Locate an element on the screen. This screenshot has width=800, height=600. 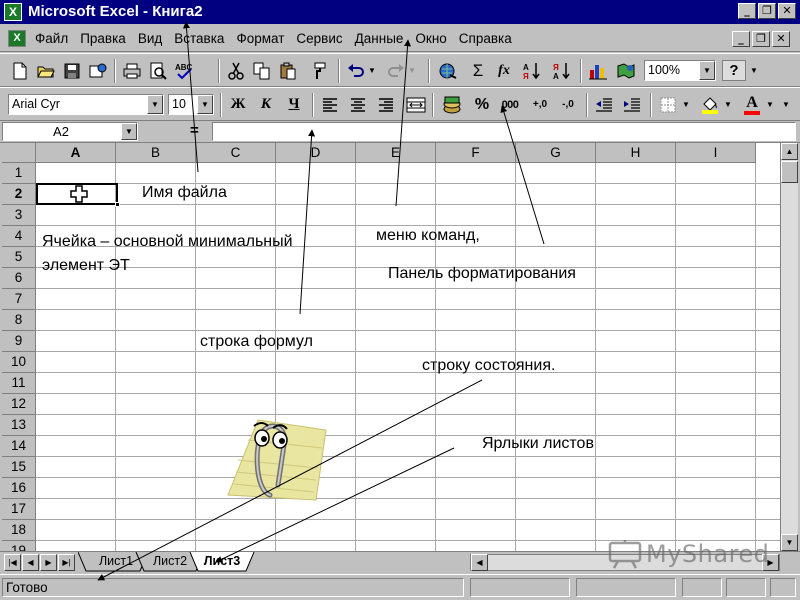
vertical-scrollbar: ▲ ▼ is located at coordinates (789, 347).